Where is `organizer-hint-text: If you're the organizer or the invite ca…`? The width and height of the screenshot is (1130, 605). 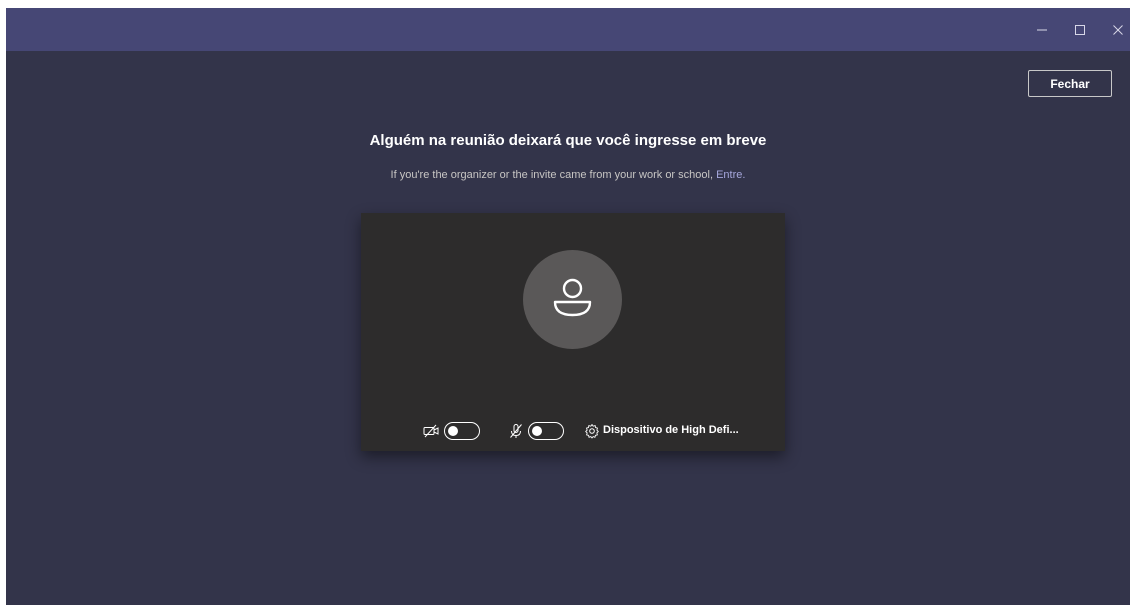
organizer-hint-text: If you're the organizer or the invite ca… is located at coordinates (552, 175).